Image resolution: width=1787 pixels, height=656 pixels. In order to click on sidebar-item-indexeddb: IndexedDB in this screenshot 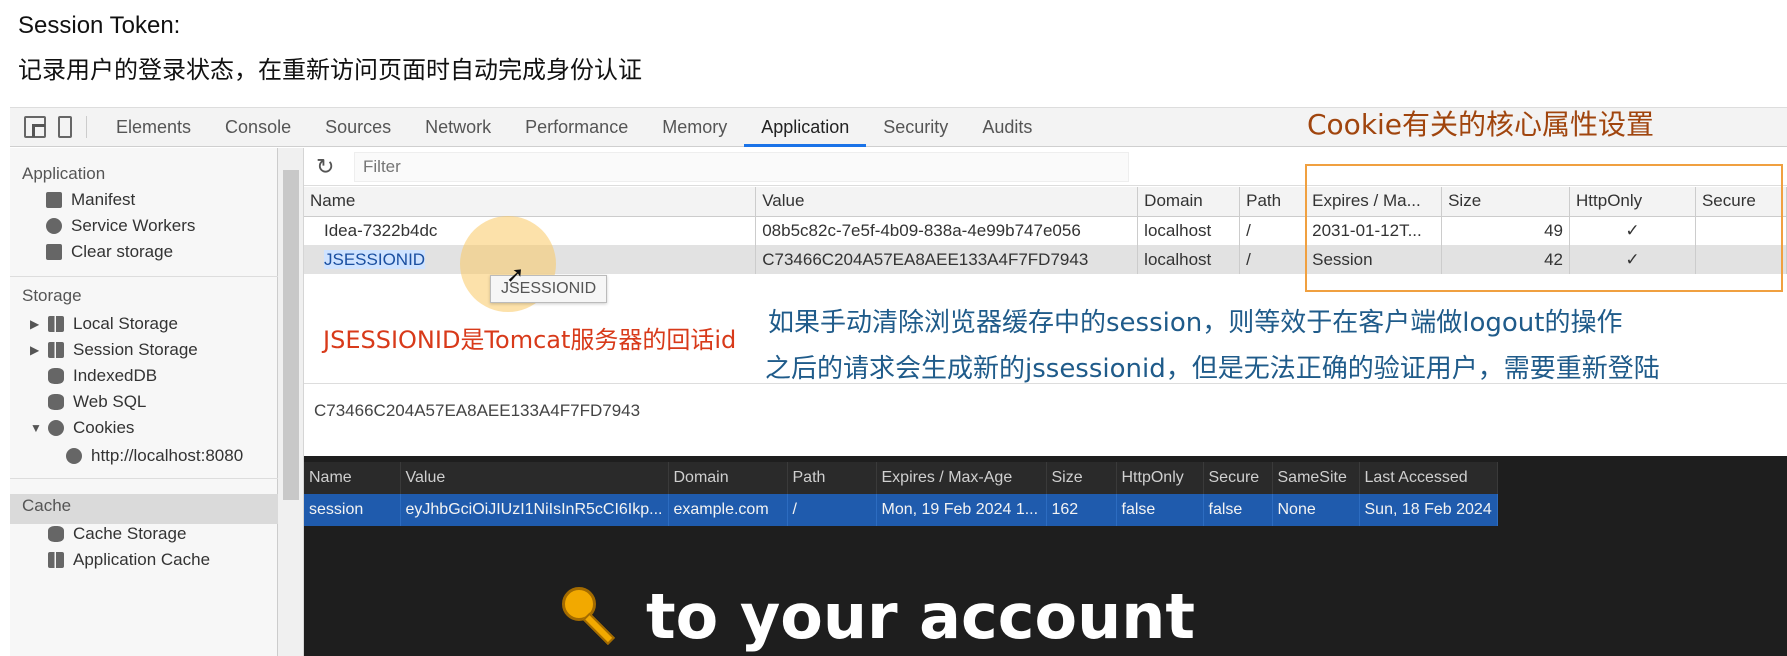, I will do `click(102, 376)`.